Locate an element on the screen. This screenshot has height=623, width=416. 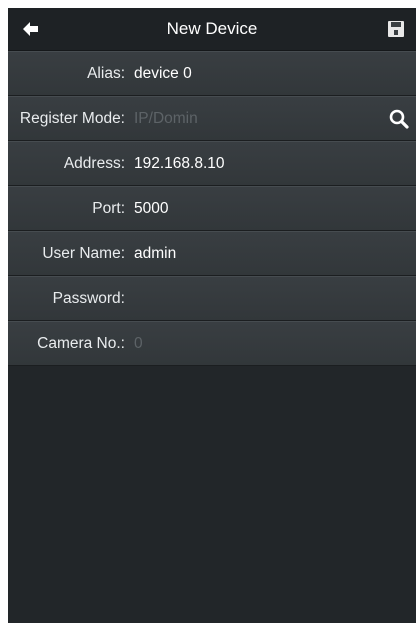
address-row: Address: 192.168.8.10 is located at coordinates (212, 163).